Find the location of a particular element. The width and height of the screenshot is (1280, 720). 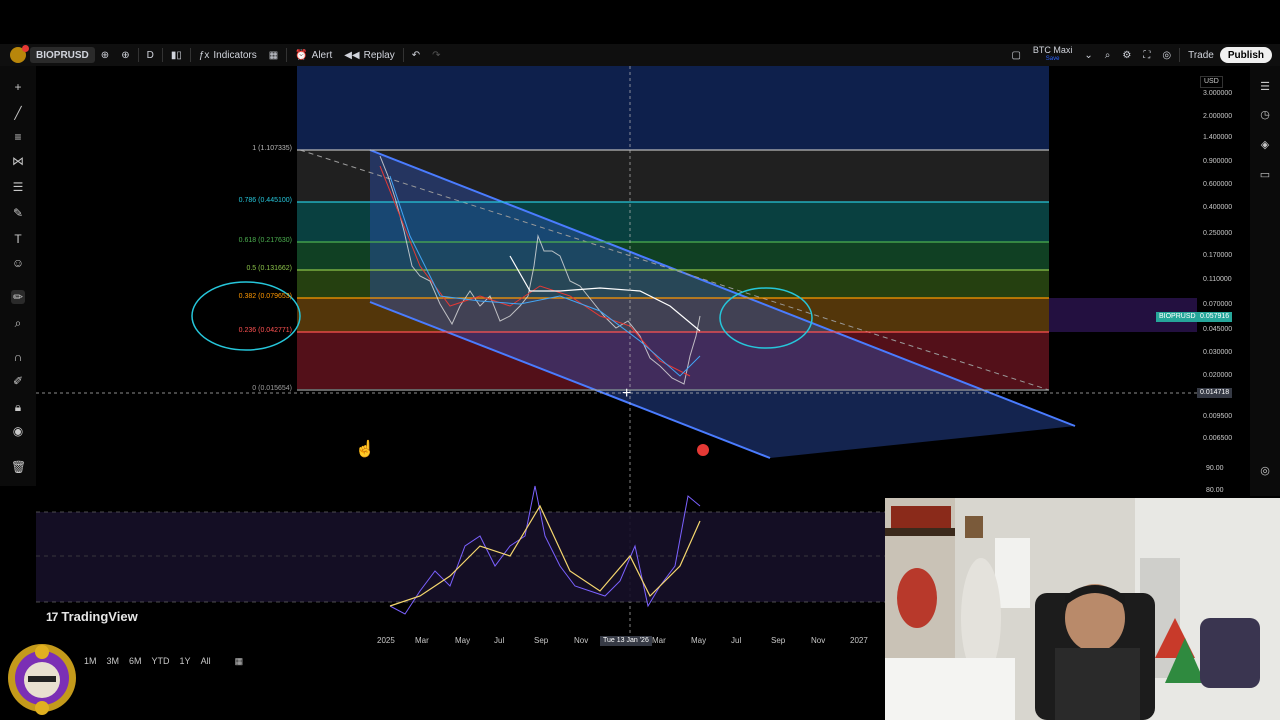

replay-button: ◀◀ Replay is located at coordinates (369, 55).